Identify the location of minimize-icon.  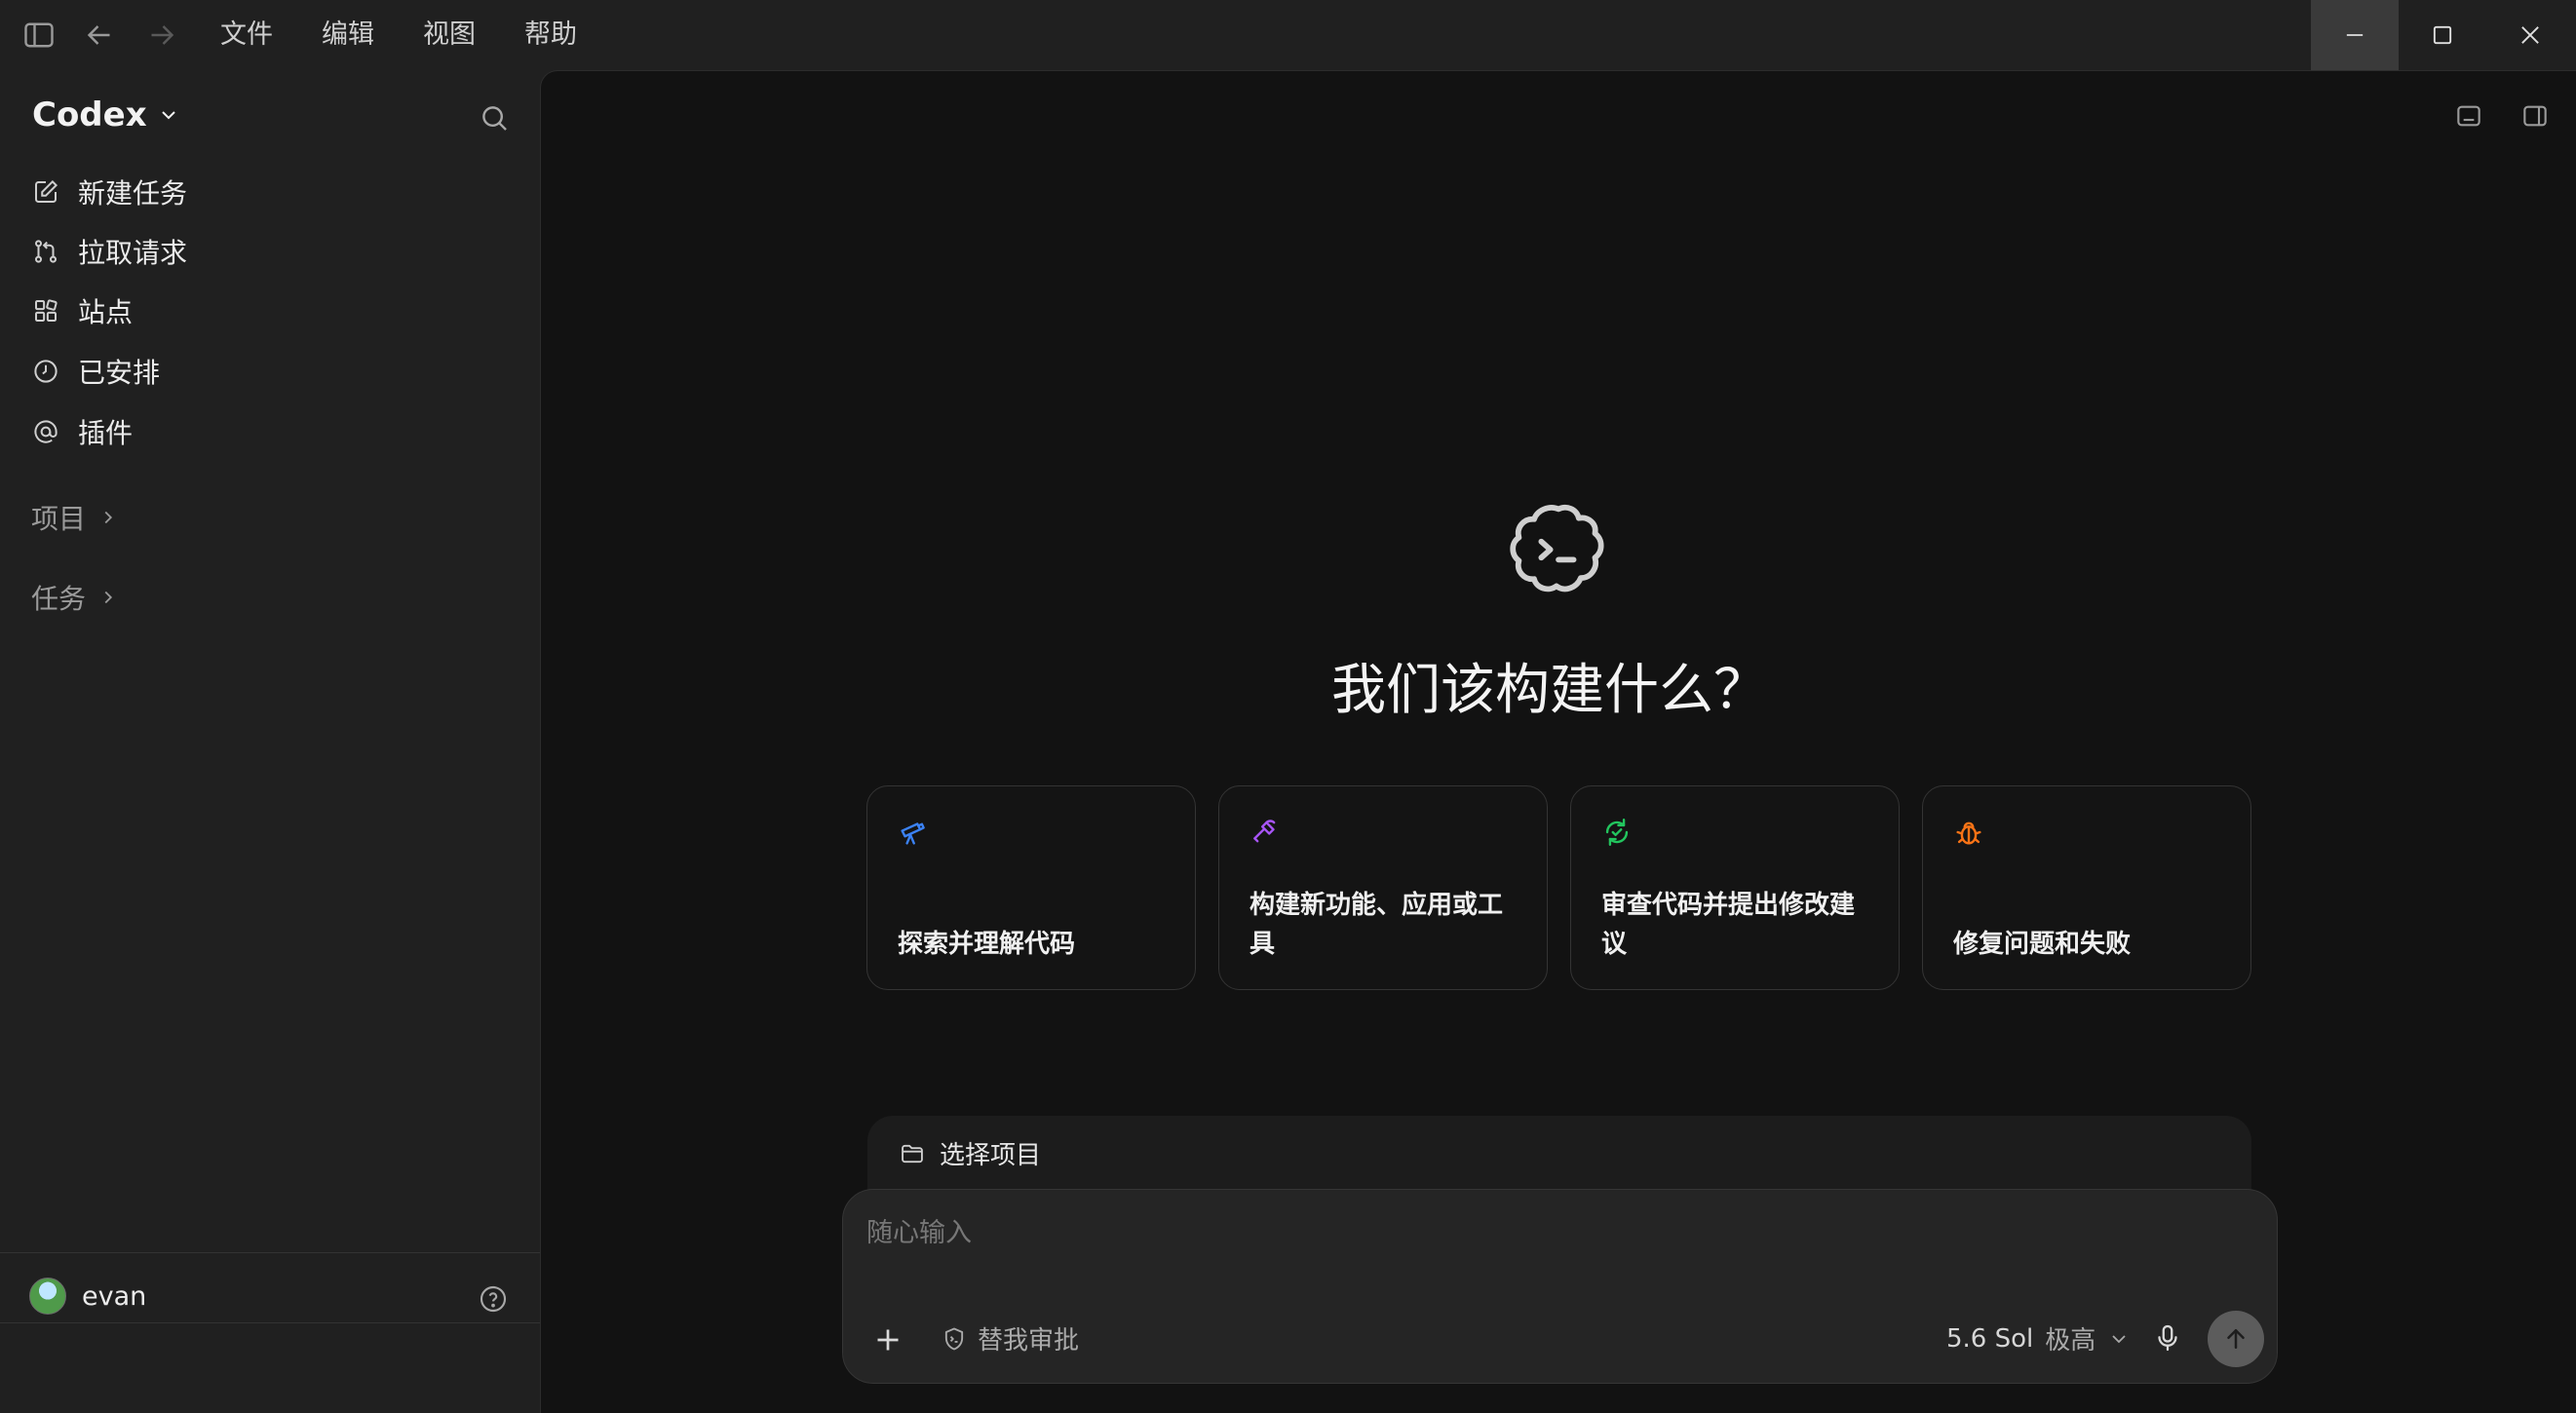
(2355, 35).